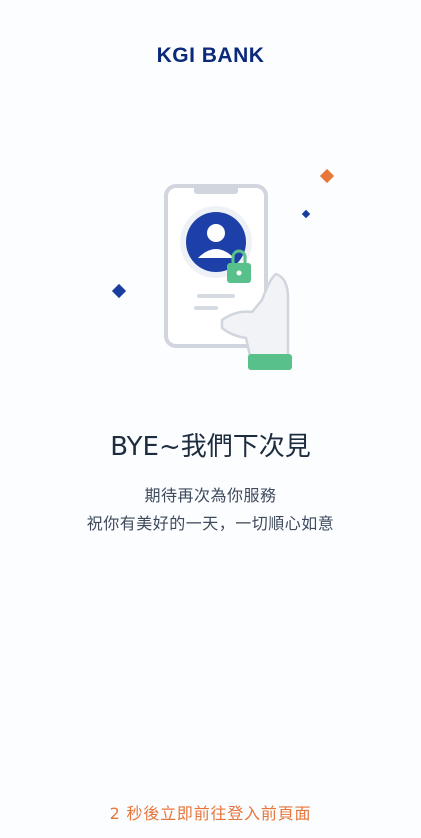 This screenshot has height=838, width=421. I want to click on diamond-icon-orange, so click(327, 176).